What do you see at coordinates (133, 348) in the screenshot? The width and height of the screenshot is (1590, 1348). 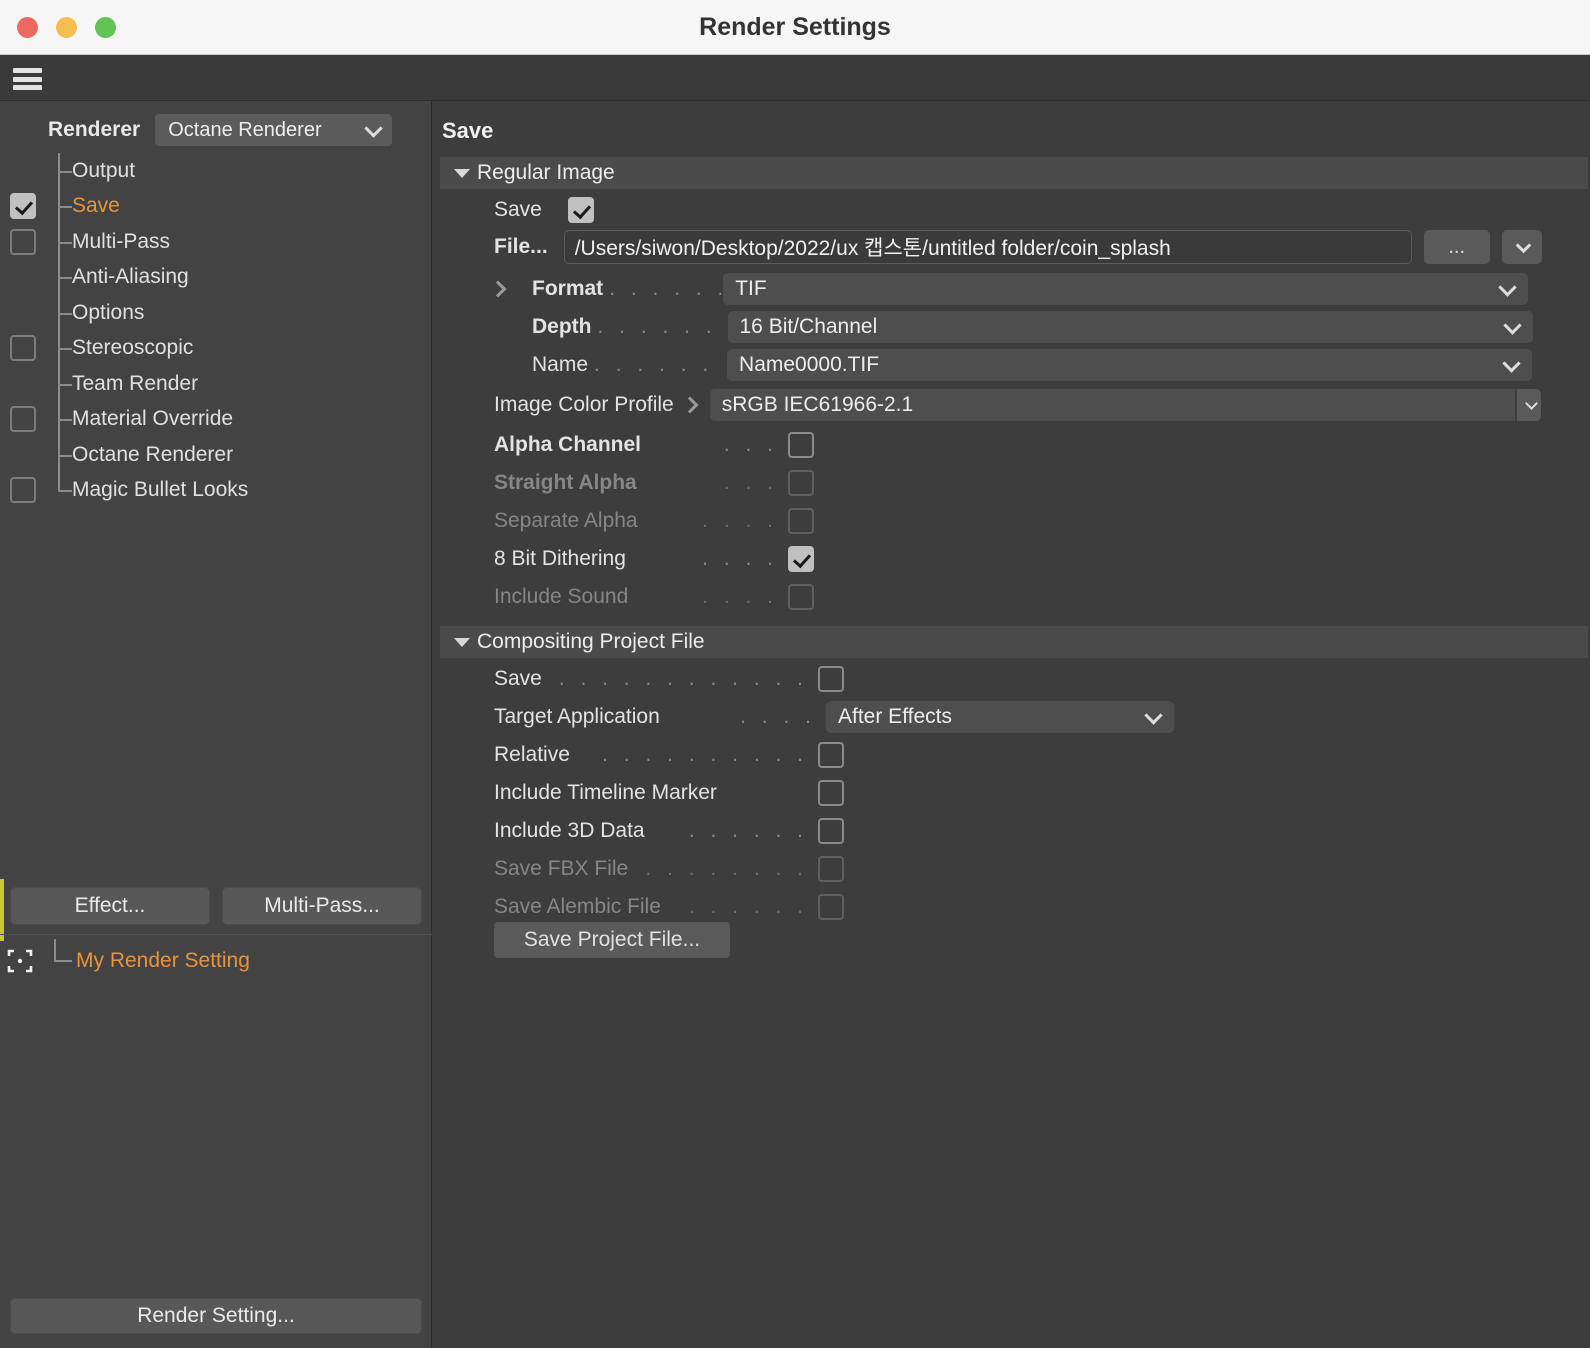 I see `sidebar-item-label: Stereoscopic` at bounding box center [133, 348].